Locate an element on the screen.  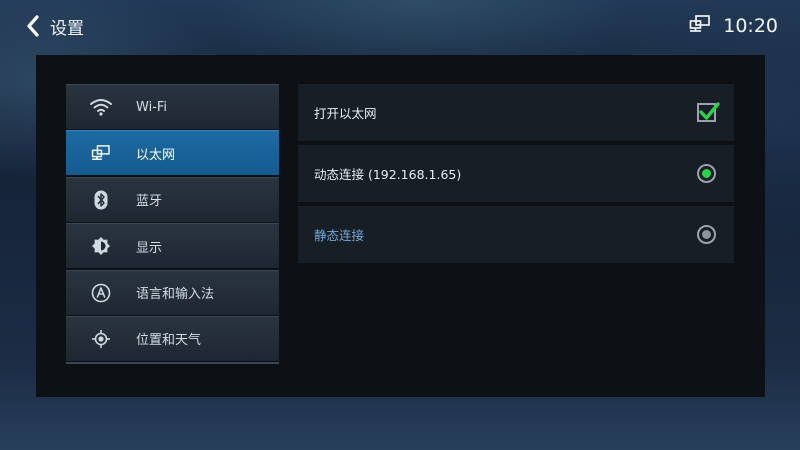
enable-ethernet-row: 打开以太网 is located at coordinates (516, 112).